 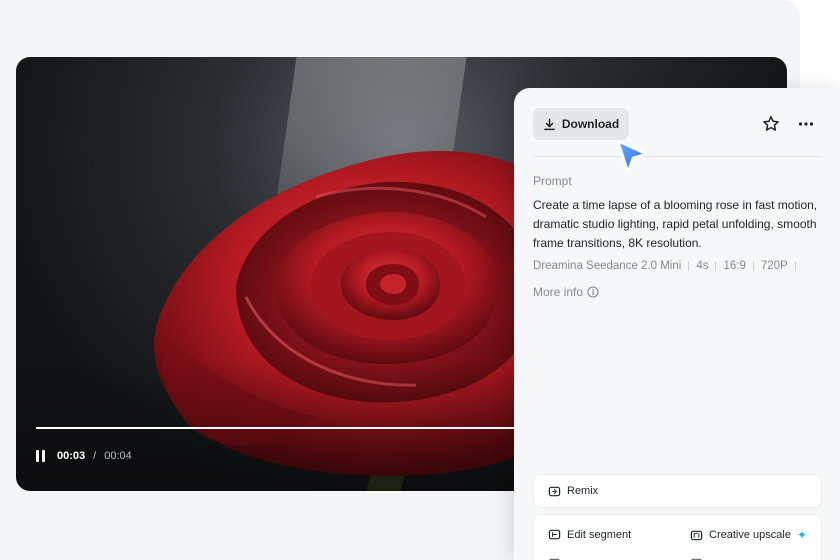 What do you see at coordinates (590, 124) in the screenshot?
I see `download-label: Download` at bounding box center [590, 124].